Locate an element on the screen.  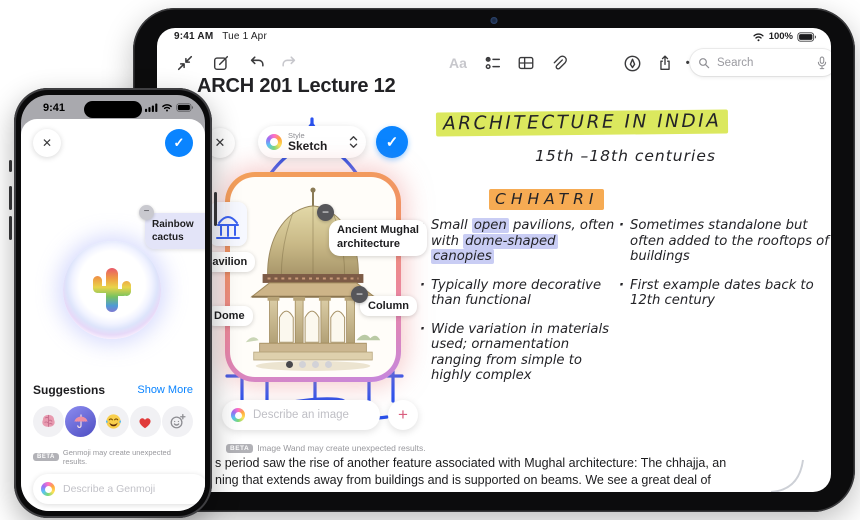
red-heart-emoji is located at coordinates (145, 421).